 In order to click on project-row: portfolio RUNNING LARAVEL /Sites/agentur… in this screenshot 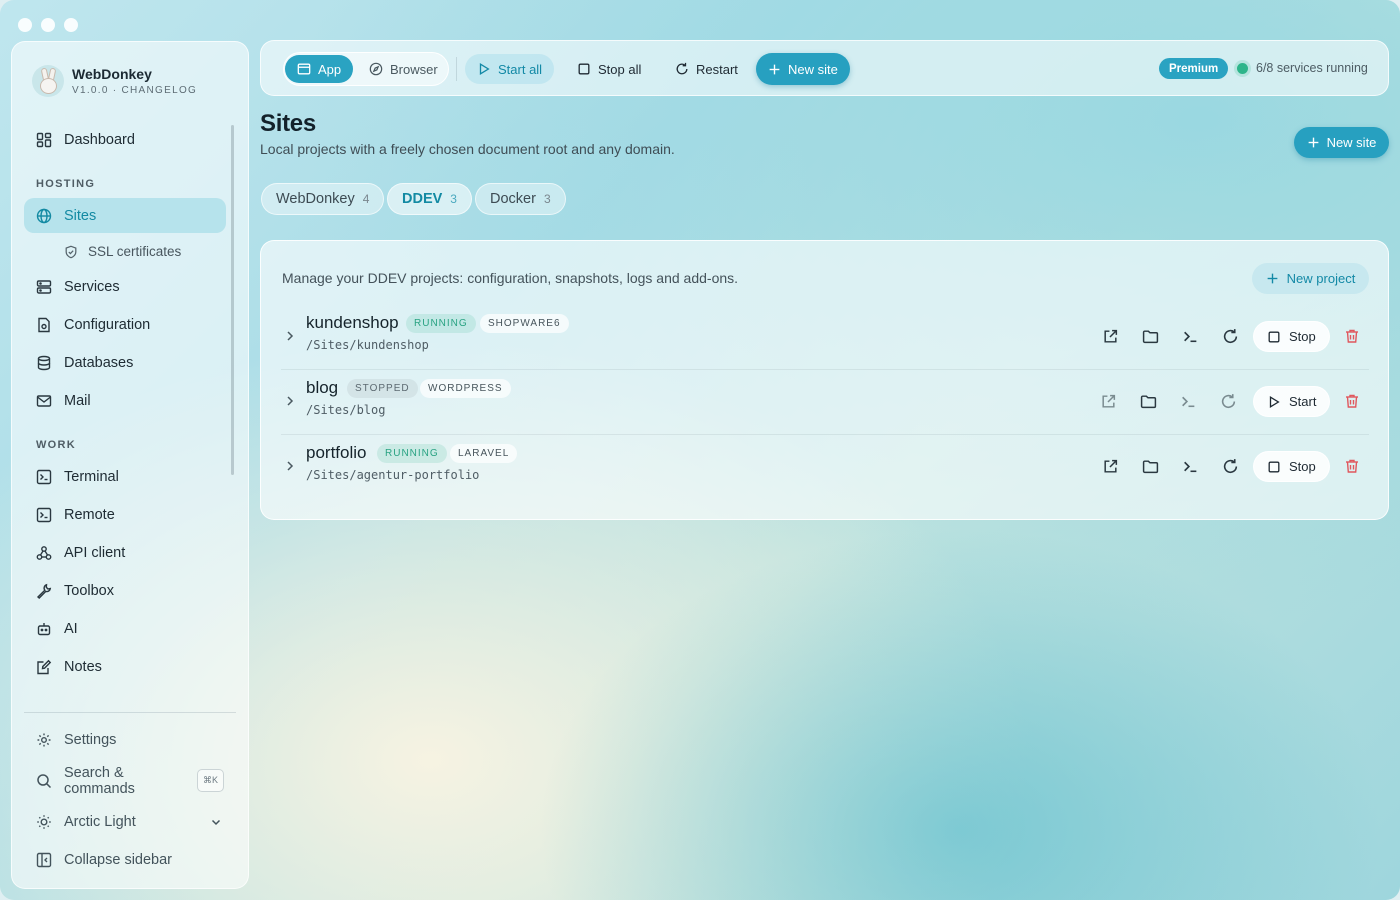, I will do `click(825, 467)`.